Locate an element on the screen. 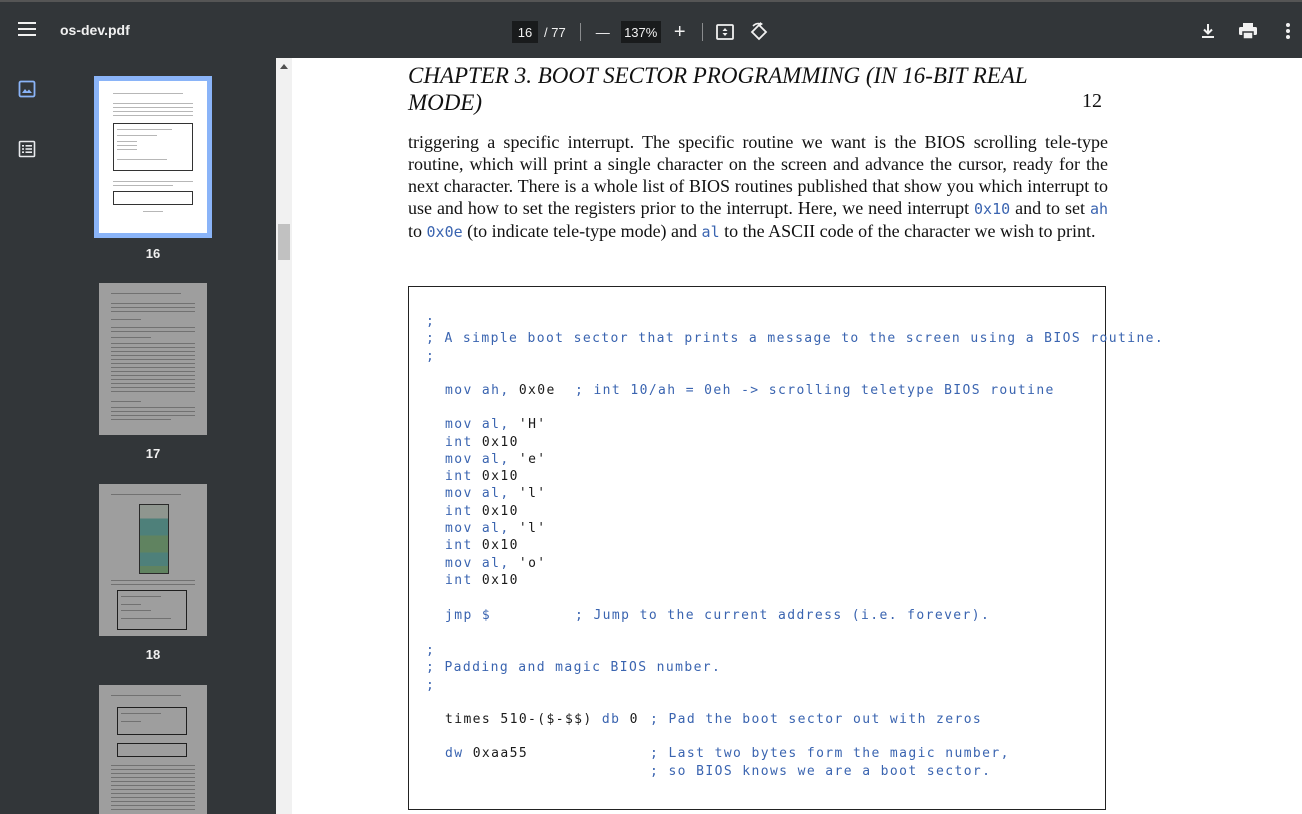 The width and height of the screenshot is (1302, 814). scrollbar-thumb is located at coordinates (284, 242).